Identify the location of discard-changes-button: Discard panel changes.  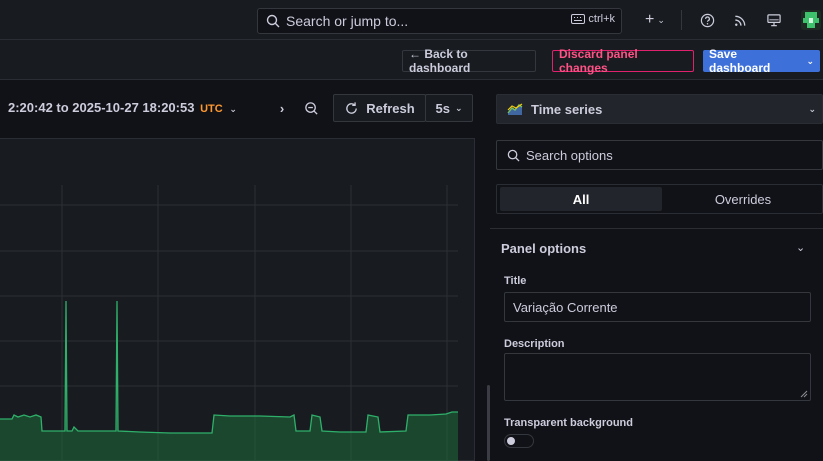
(623, 61).